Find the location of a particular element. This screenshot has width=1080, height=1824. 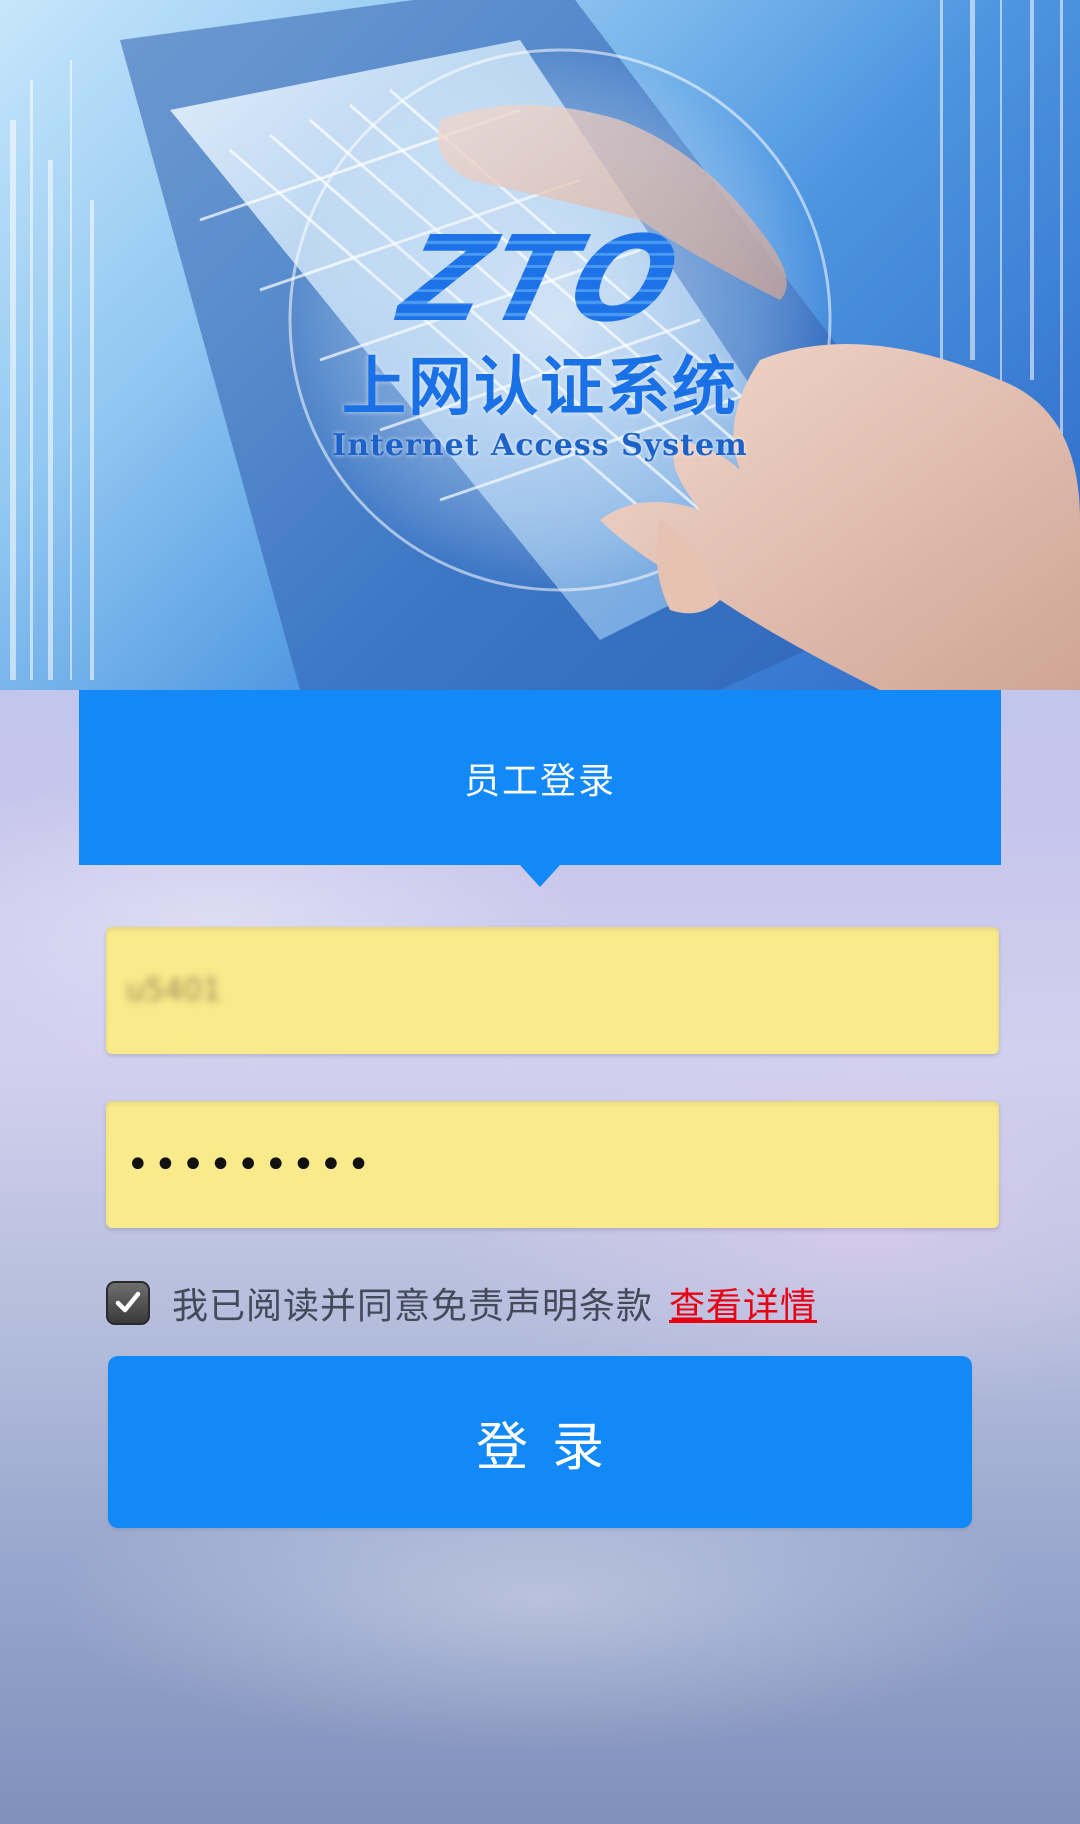

password-input is located at coordinates (552, 1164).